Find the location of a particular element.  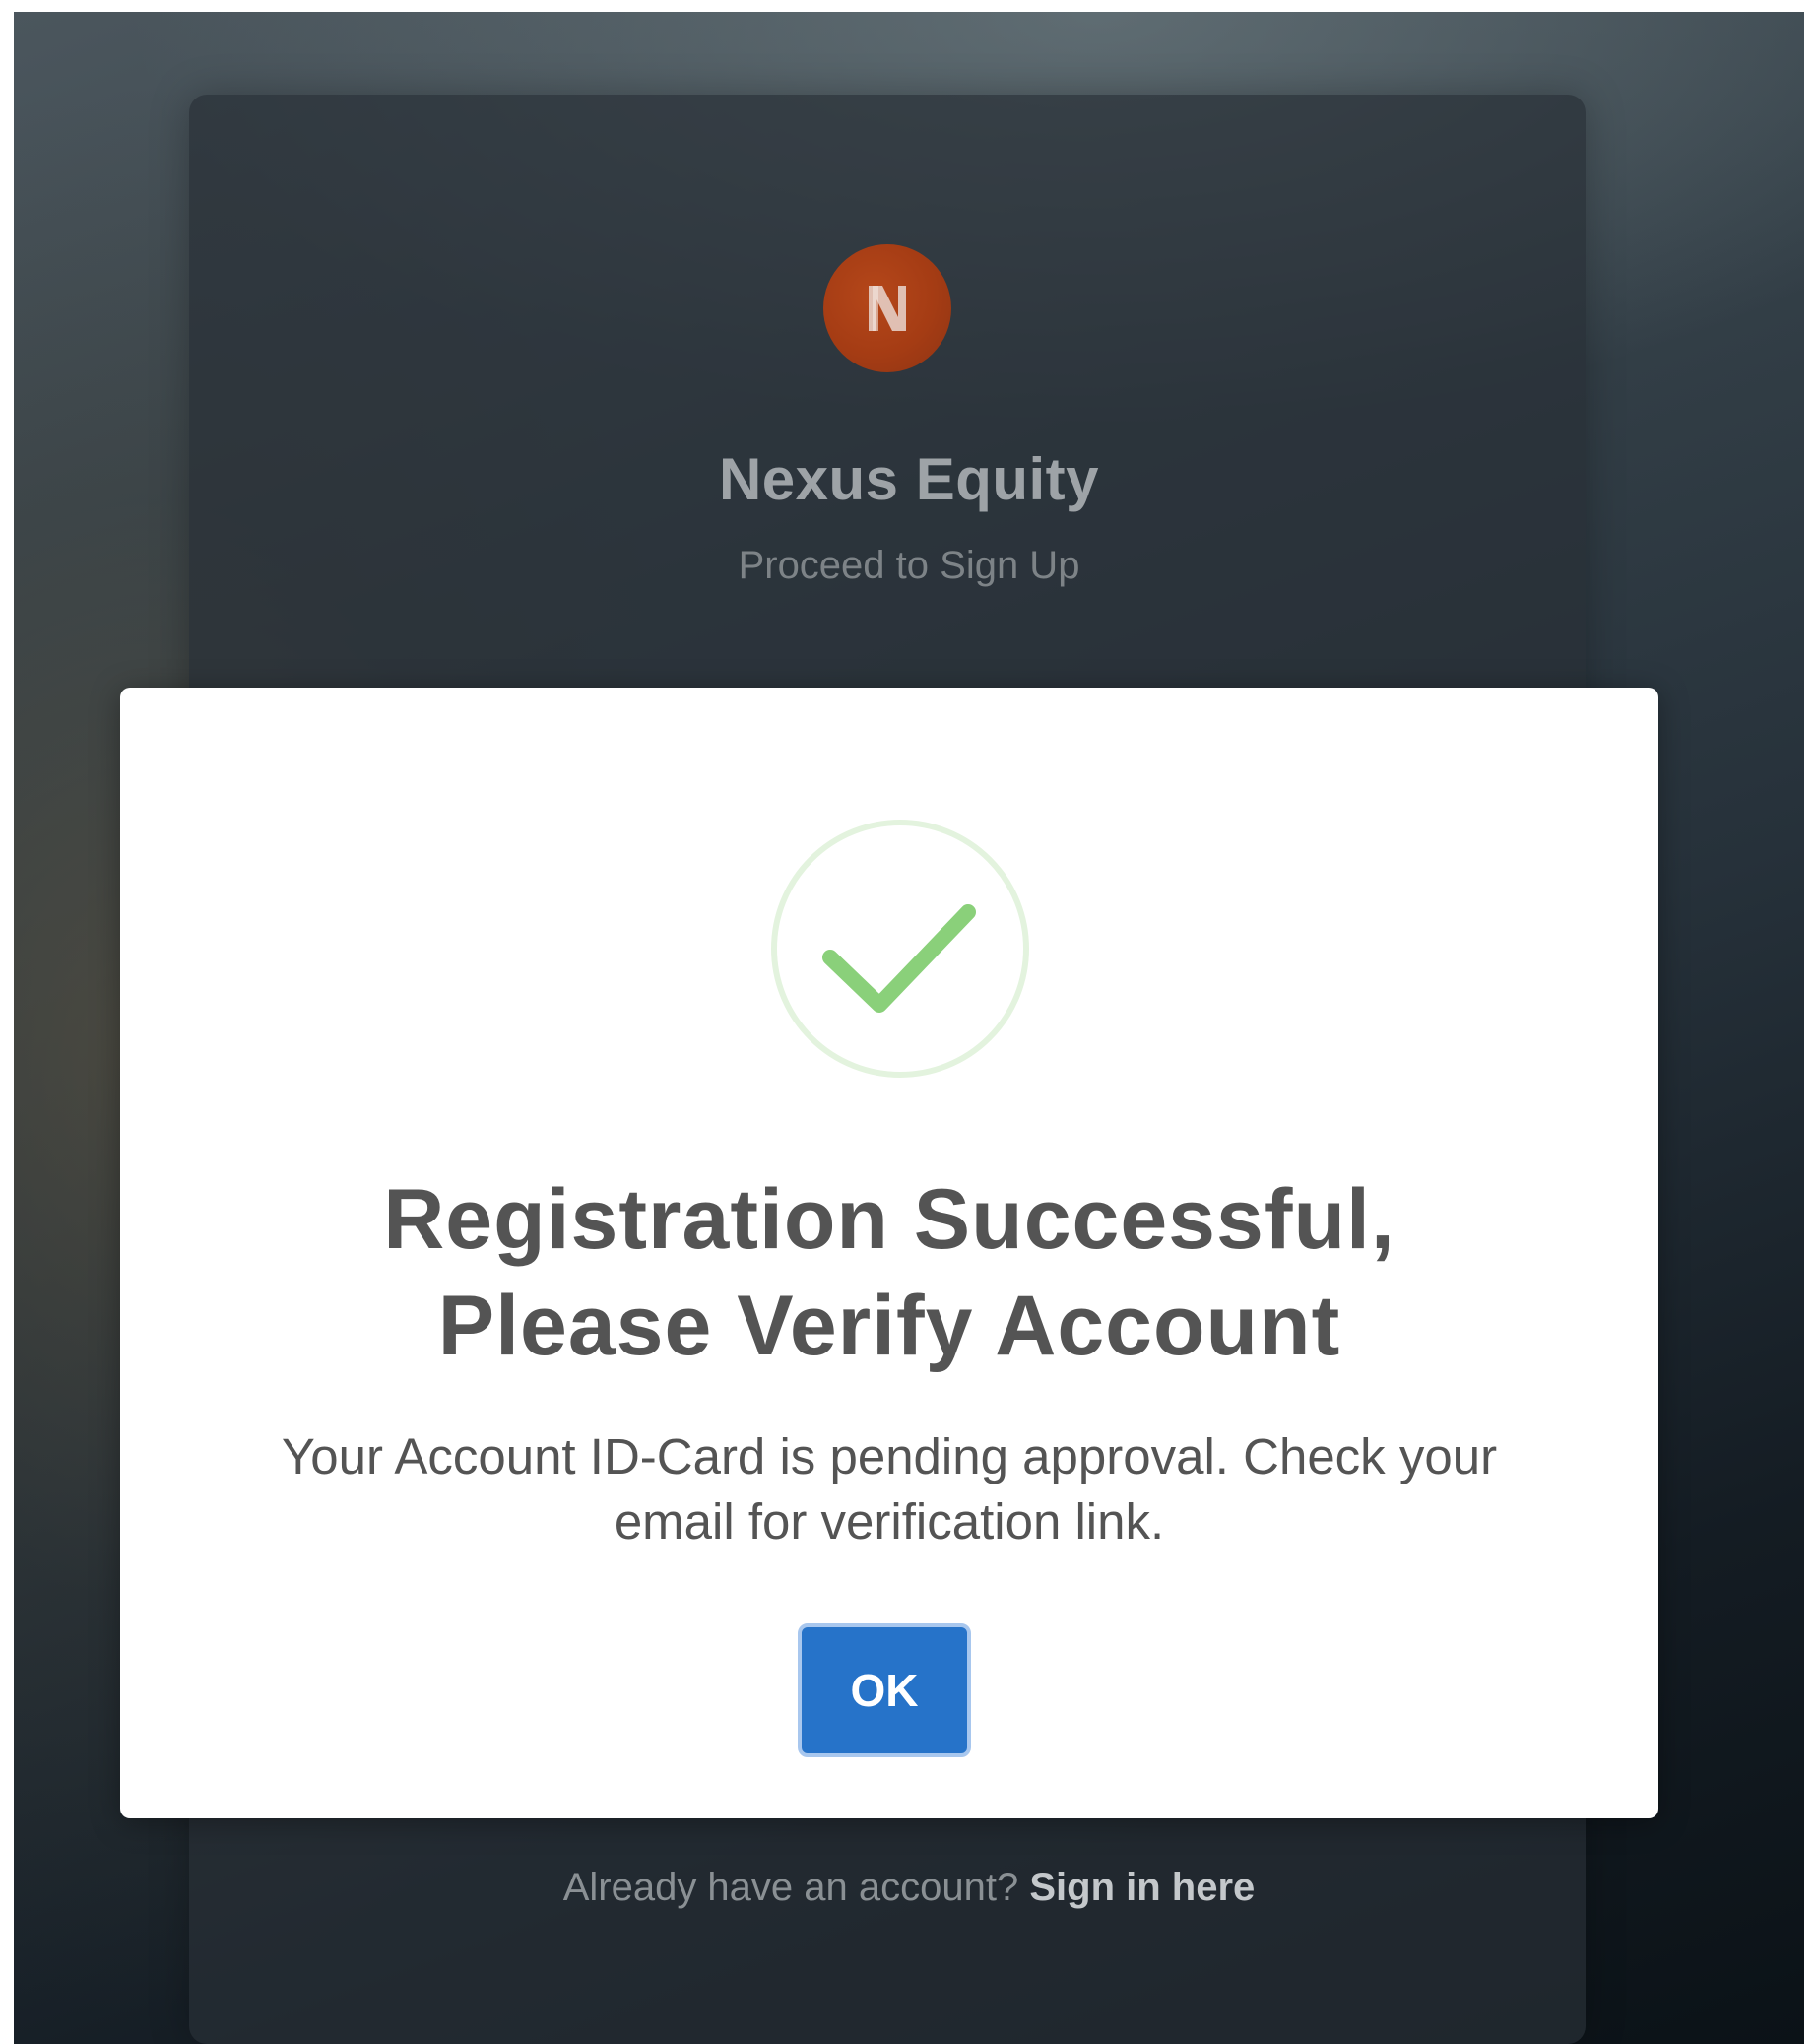

check-icon is located at coordinates (900, 949).